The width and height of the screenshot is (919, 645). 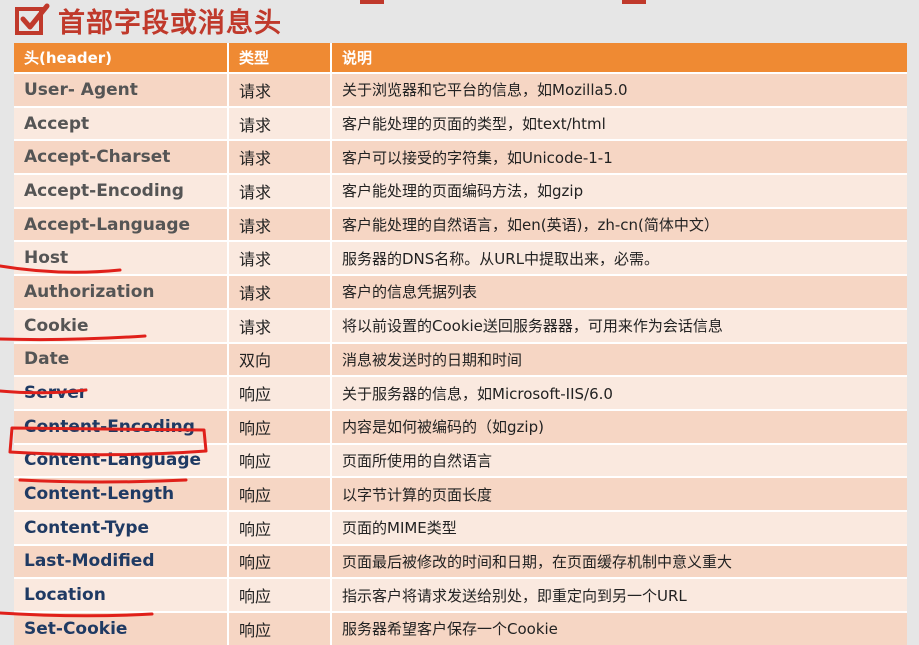 I want to click on table-header-row: 头(header) 类型 说明, so click(x=460, y=58).